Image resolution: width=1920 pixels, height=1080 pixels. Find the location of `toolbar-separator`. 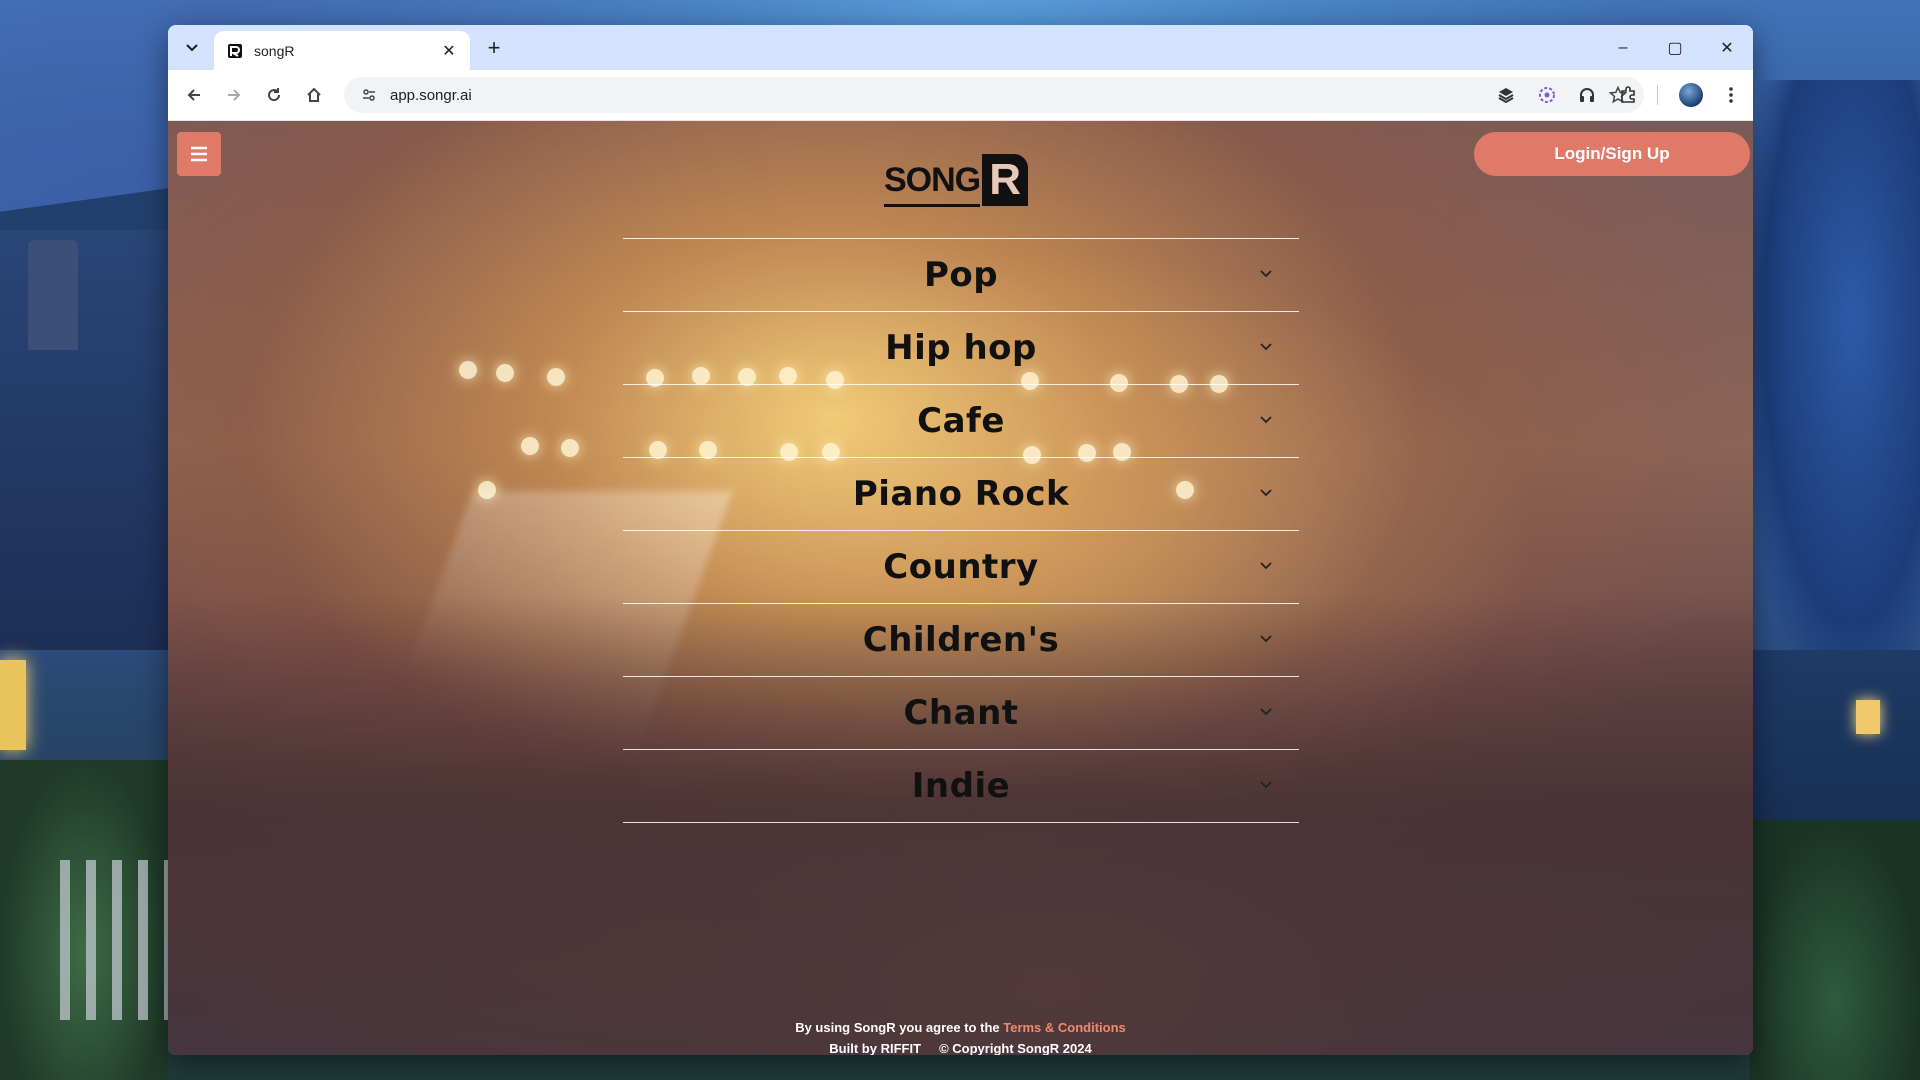

toolbar-separator is located at coordinates (1657, 95).